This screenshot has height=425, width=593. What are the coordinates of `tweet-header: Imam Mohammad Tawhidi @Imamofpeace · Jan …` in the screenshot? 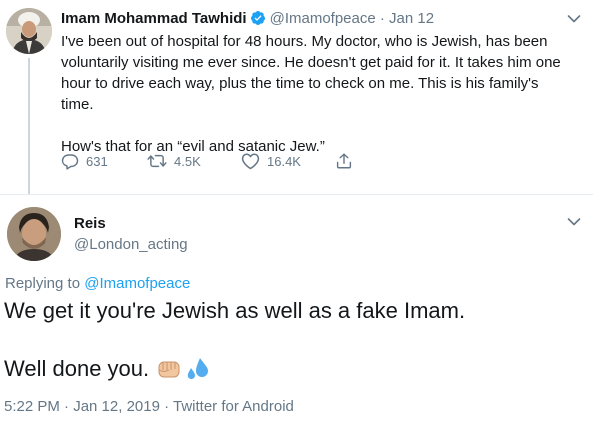 It's located at (312, 19).